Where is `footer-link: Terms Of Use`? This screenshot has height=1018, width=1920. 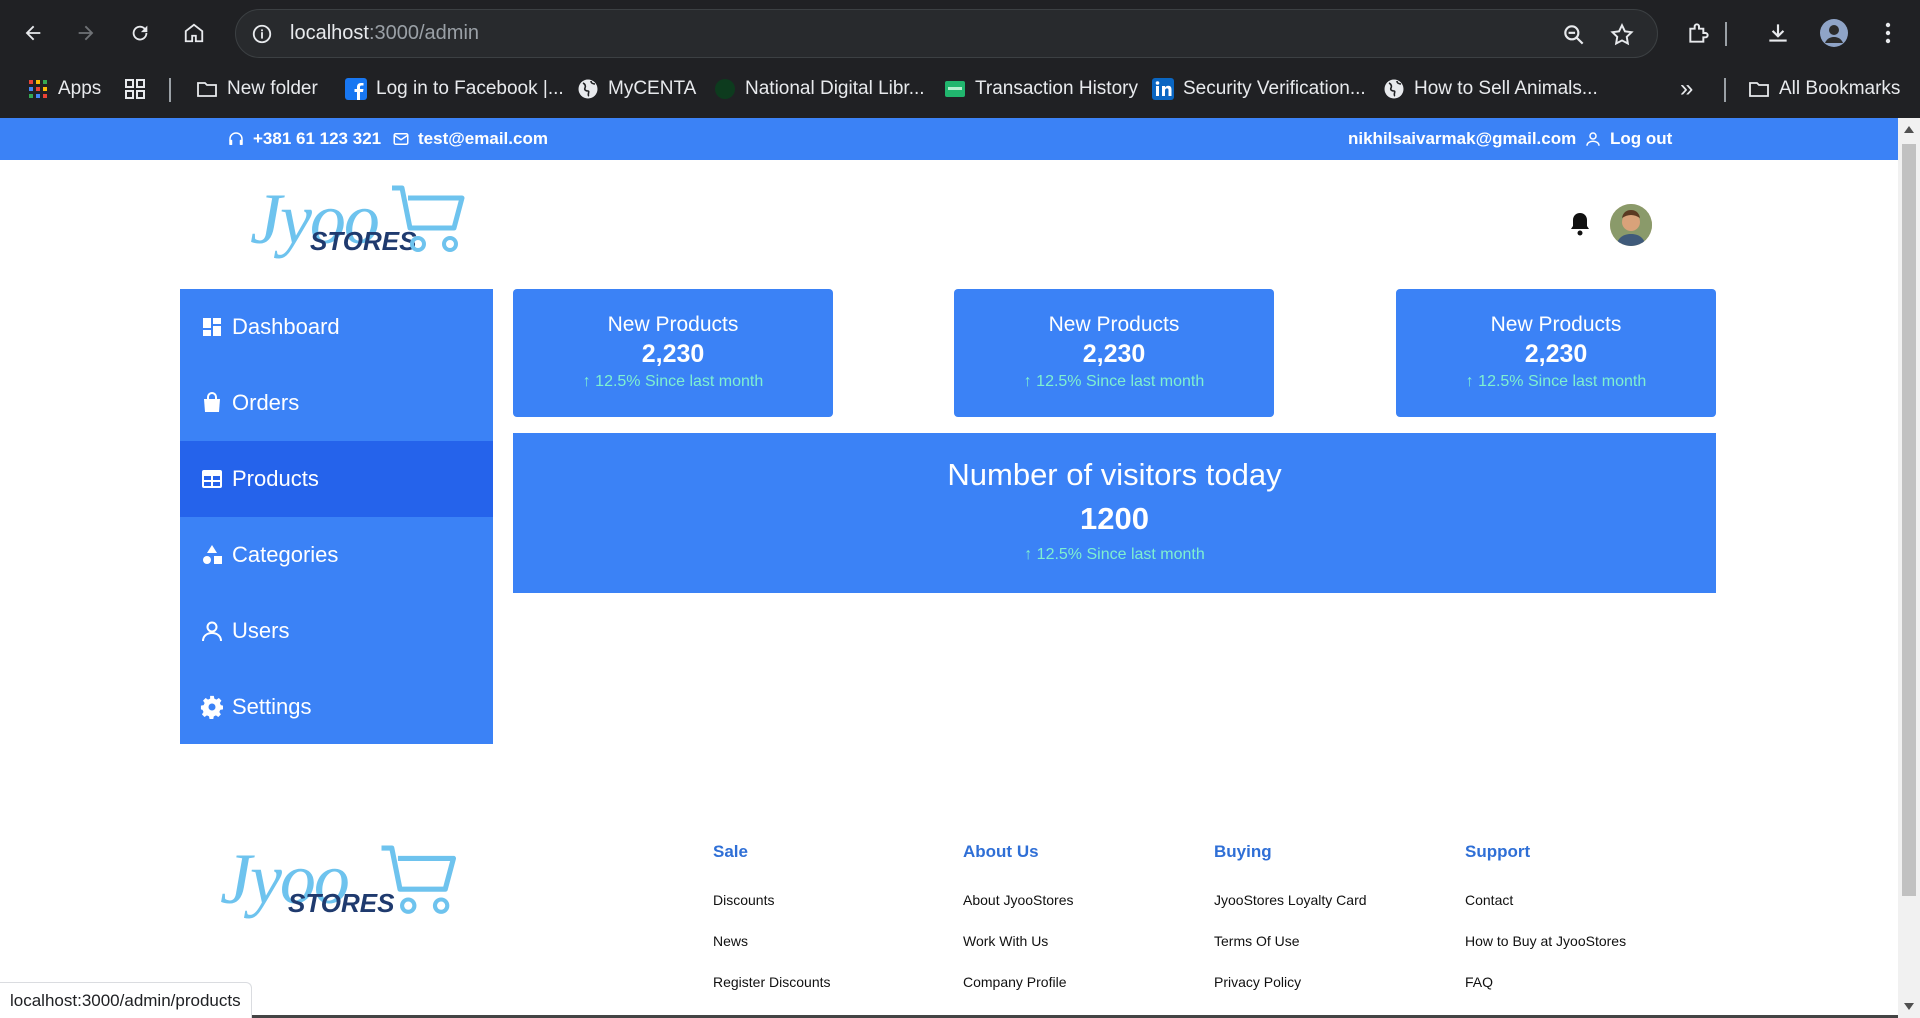
footer-link: Terms Of Use is located at coordinates (1257, 941).